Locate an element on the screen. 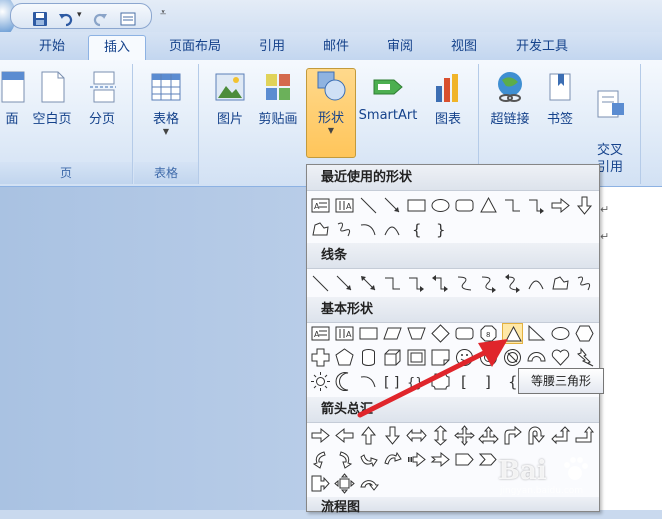 This screenshot has height=519, width=662. hyperlink-button: 超链接 is located at coordinates (510, 98).